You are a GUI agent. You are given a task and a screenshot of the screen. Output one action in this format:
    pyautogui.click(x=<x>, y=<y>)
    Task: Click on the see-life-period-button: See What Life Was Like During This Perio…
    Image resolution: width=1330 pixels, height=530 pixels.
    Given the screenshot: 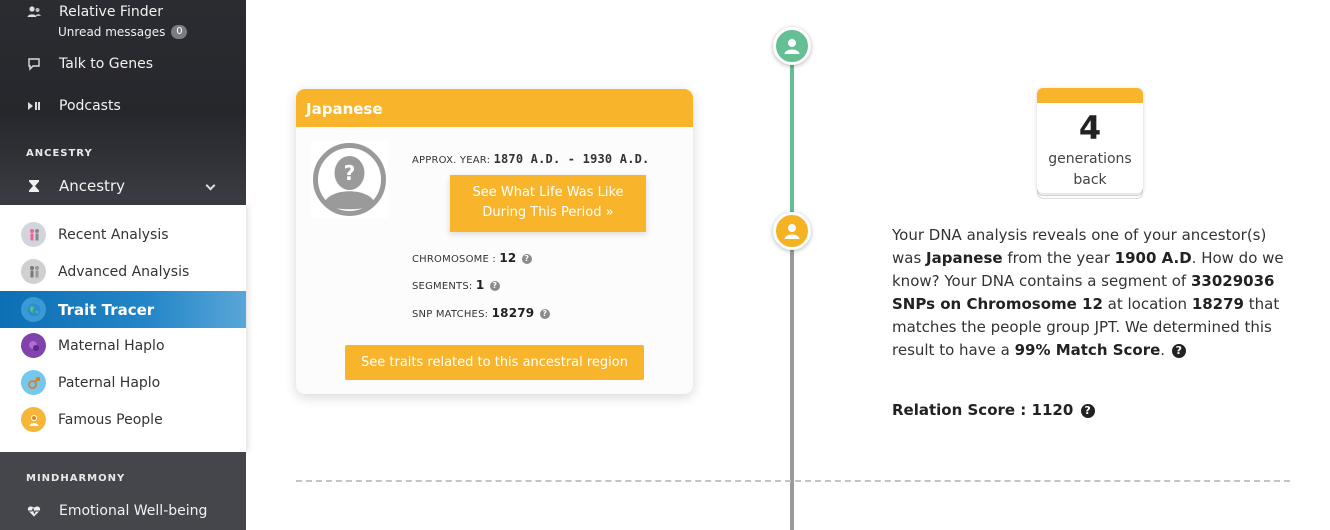 What is the action you would take?
    pyautogui.click(x=548, y=203)
    